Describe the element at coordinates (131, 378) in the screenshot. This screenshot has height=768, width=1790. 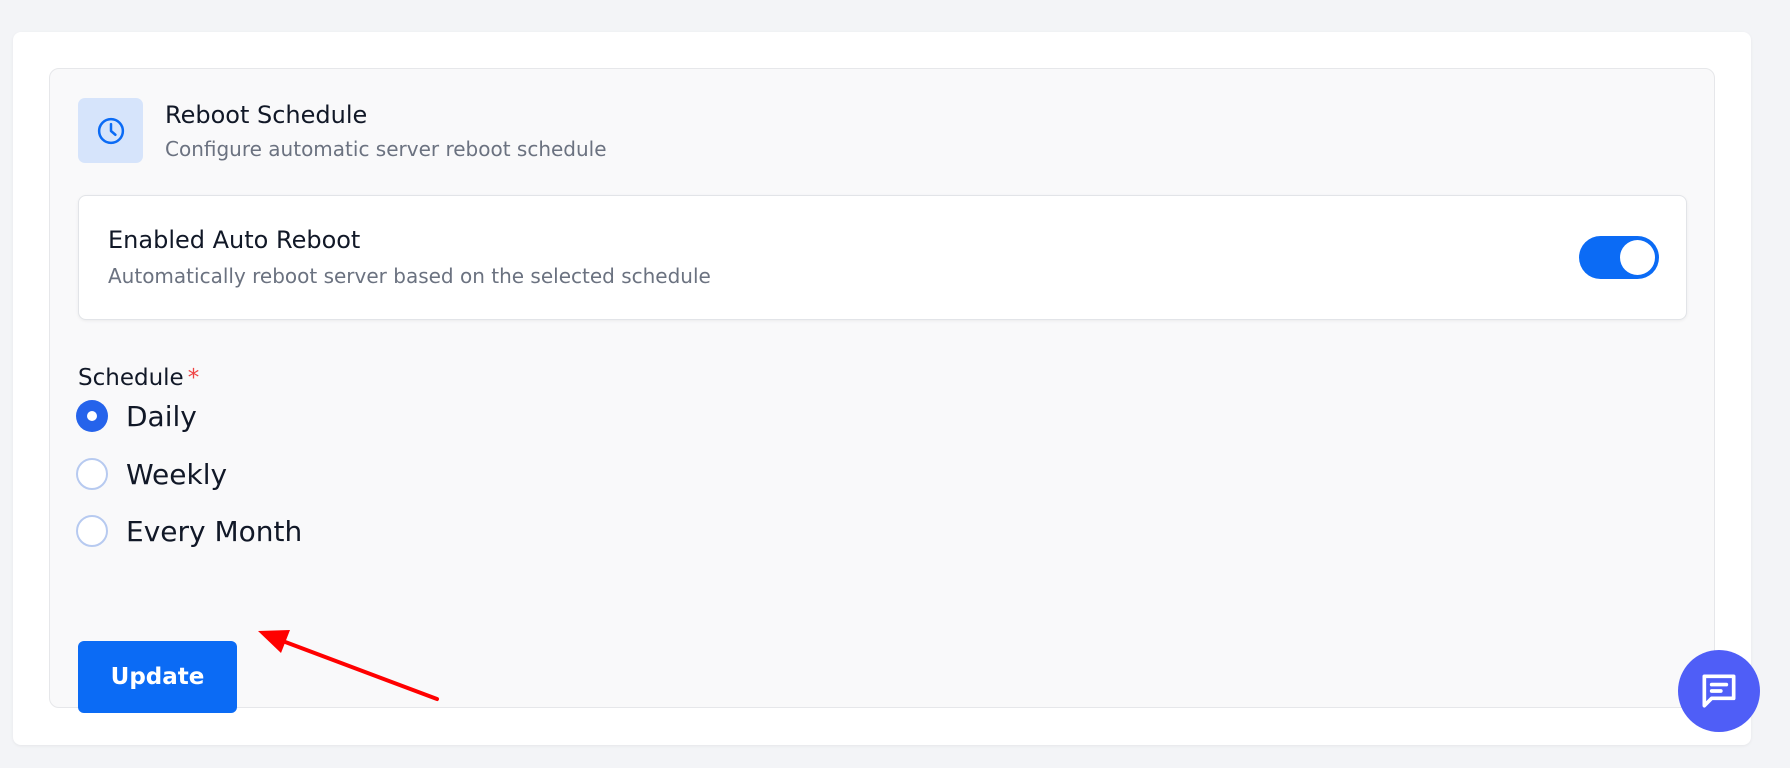
I see `schedule-label-text: Schedule` at that location.